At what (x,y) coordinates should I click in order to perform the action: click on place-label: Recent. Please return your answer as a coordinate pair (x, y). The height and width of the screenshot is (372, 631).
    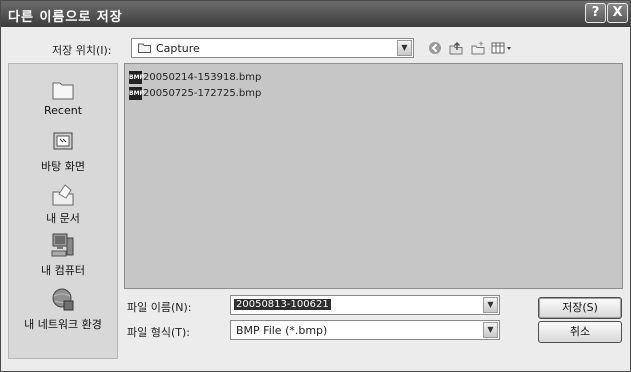
    Looking at the image, I should click on (63, 110).